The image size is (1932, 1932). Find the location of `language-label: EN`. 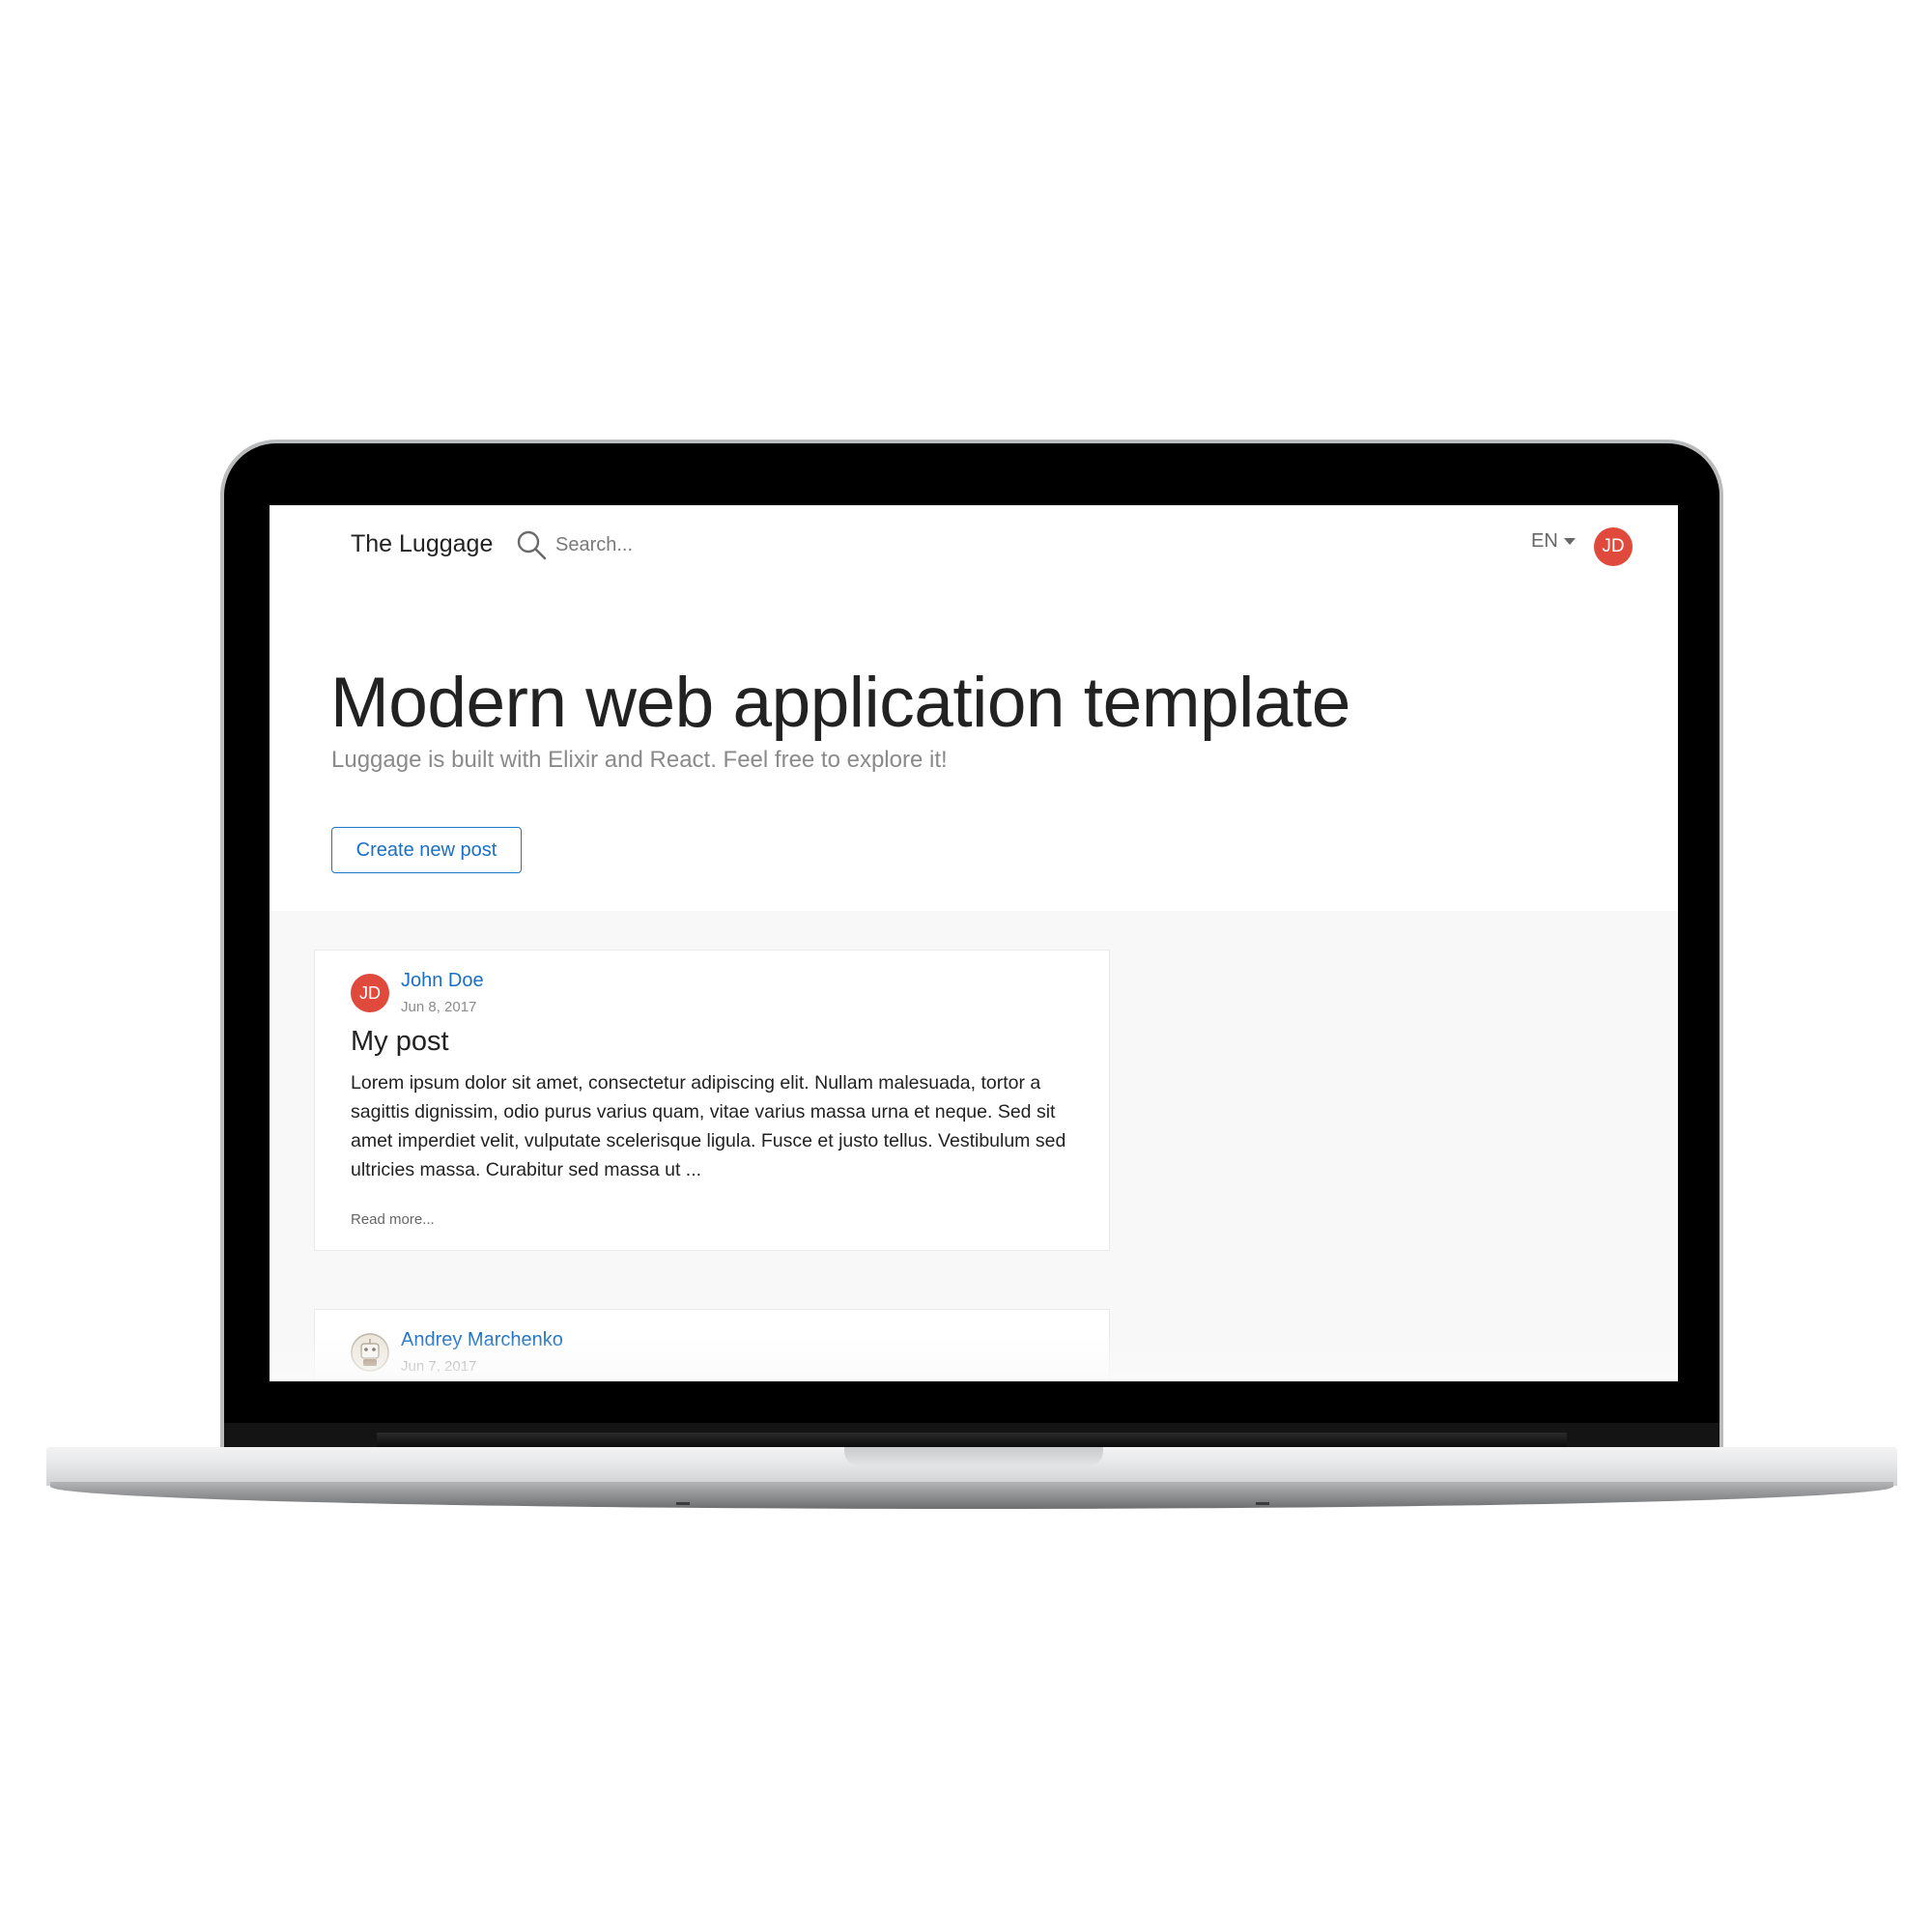

language-label: EN is located at coordinates (1544, 541).